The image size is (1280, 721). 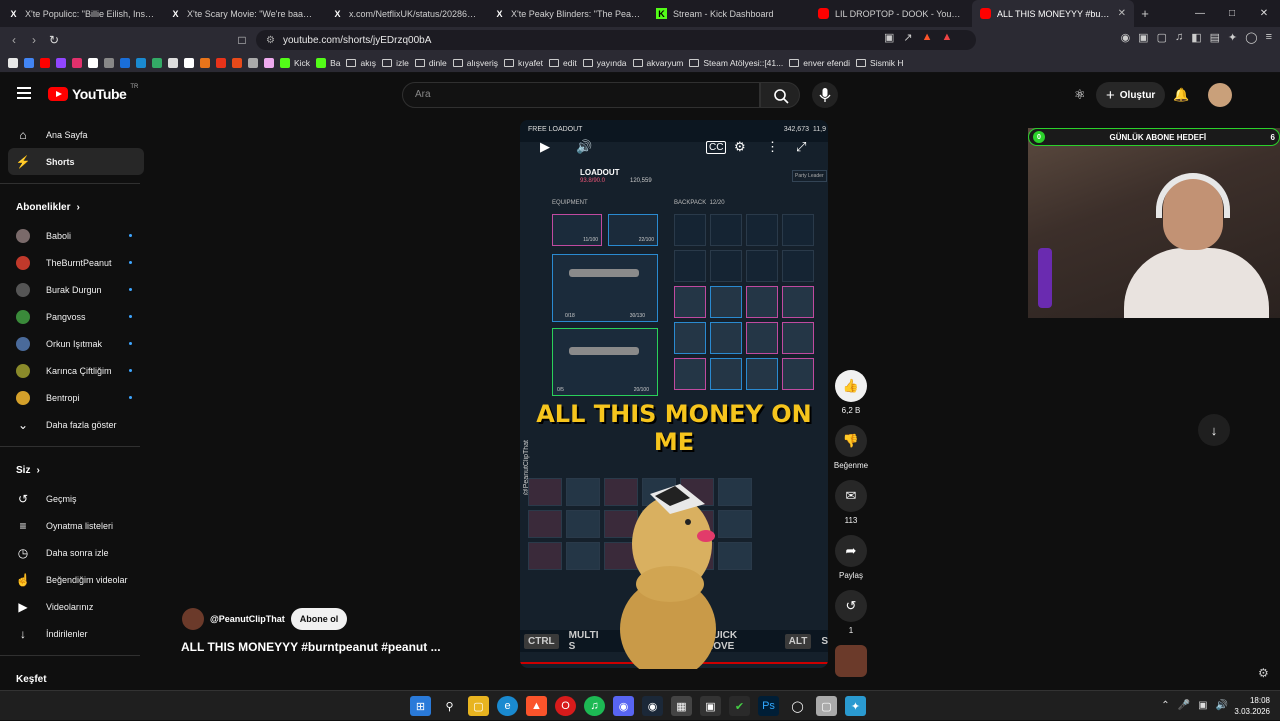 What do you see at coordinates (319, 619) in the screenshot?
I see `subscribe-button: Abone ol` at bounding box center [319, 619].